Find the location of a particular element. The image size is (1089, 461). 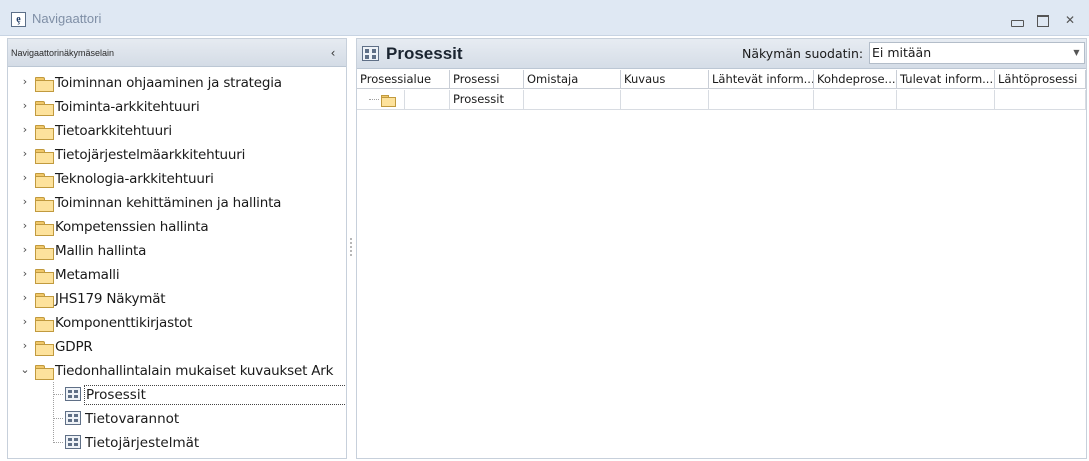

tree-node-label: Tietoarkkitehtuuri is located at coordinates (113, 131).